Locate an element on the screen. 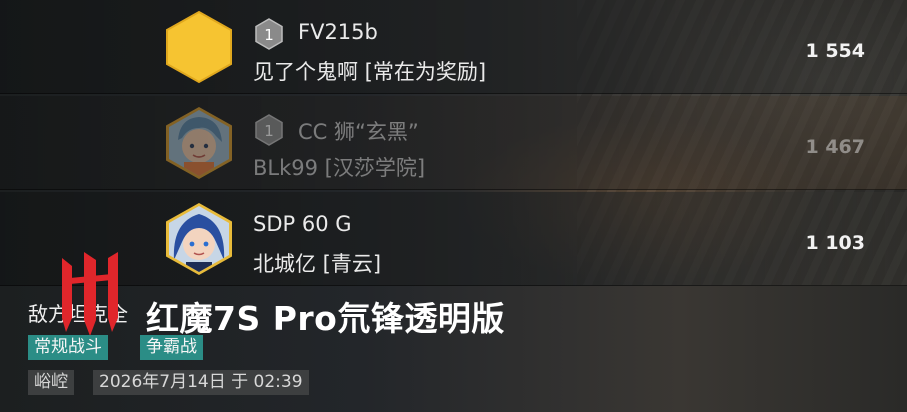 Image resolution: width=907 pixels, height=412 pixels. battle-mode-tag: 争霸战 is located at coordinates (171, 347).